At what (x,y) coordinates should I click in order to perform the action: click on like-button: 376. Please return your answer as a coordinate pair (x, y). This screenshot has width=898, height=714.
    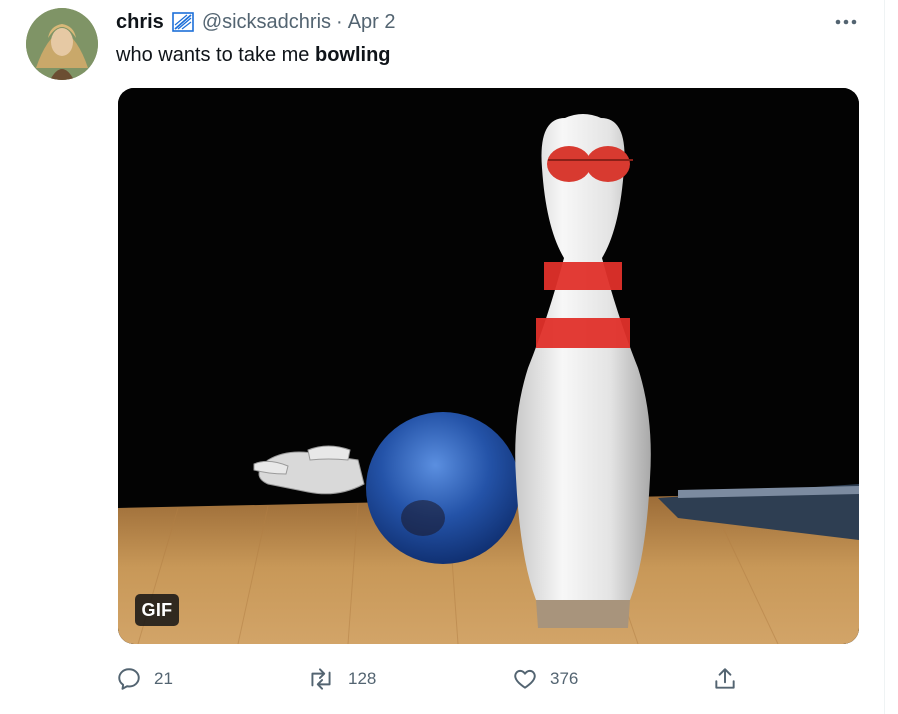
    Looking at the image, I should click on (545, 679).